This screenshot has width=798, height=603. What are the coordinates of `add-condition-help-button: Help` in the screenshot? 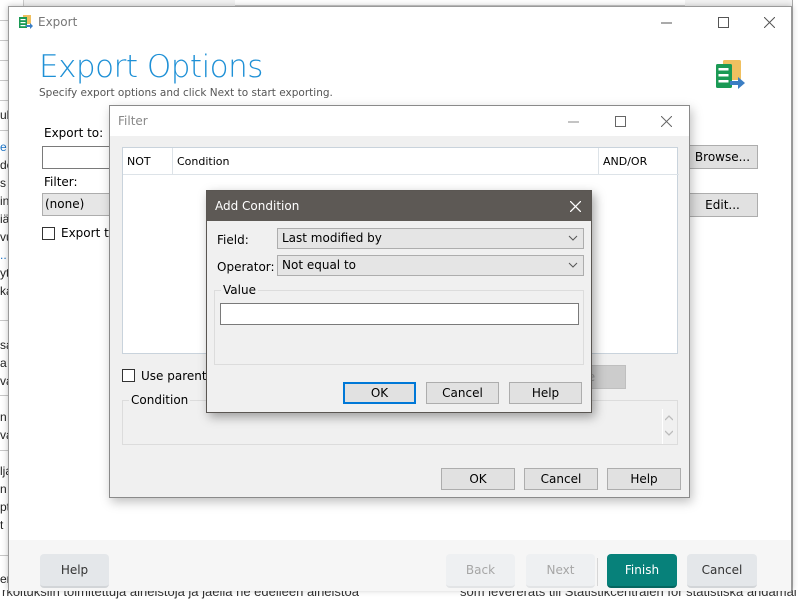 It's located at (545, 393).